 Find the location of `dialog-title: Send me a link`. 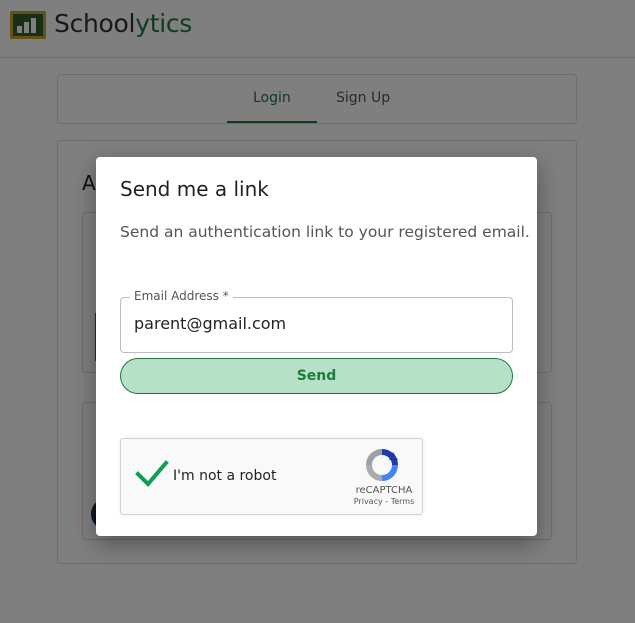

dialog-title: Send me a link is located at coordinates (194, 189).